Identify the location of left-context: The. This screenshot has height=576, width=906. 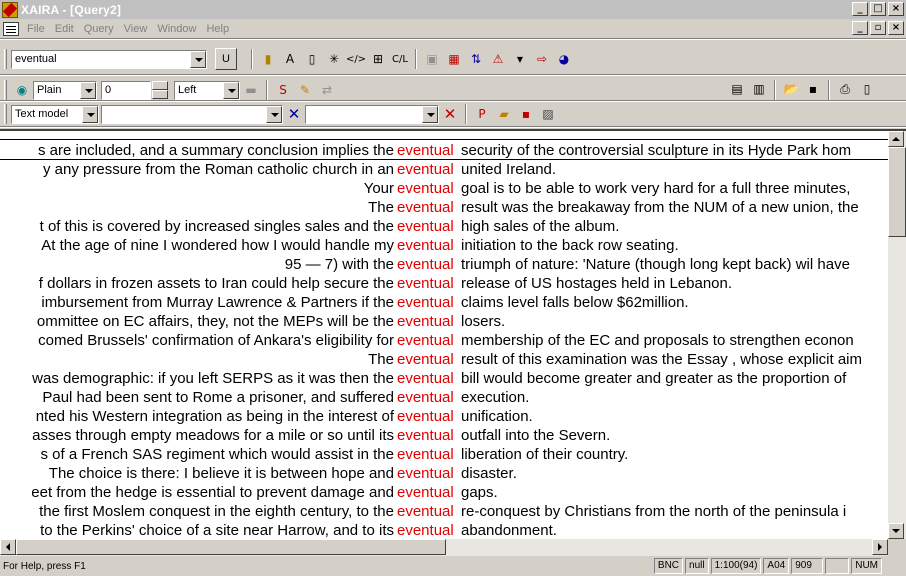
(381, 359).